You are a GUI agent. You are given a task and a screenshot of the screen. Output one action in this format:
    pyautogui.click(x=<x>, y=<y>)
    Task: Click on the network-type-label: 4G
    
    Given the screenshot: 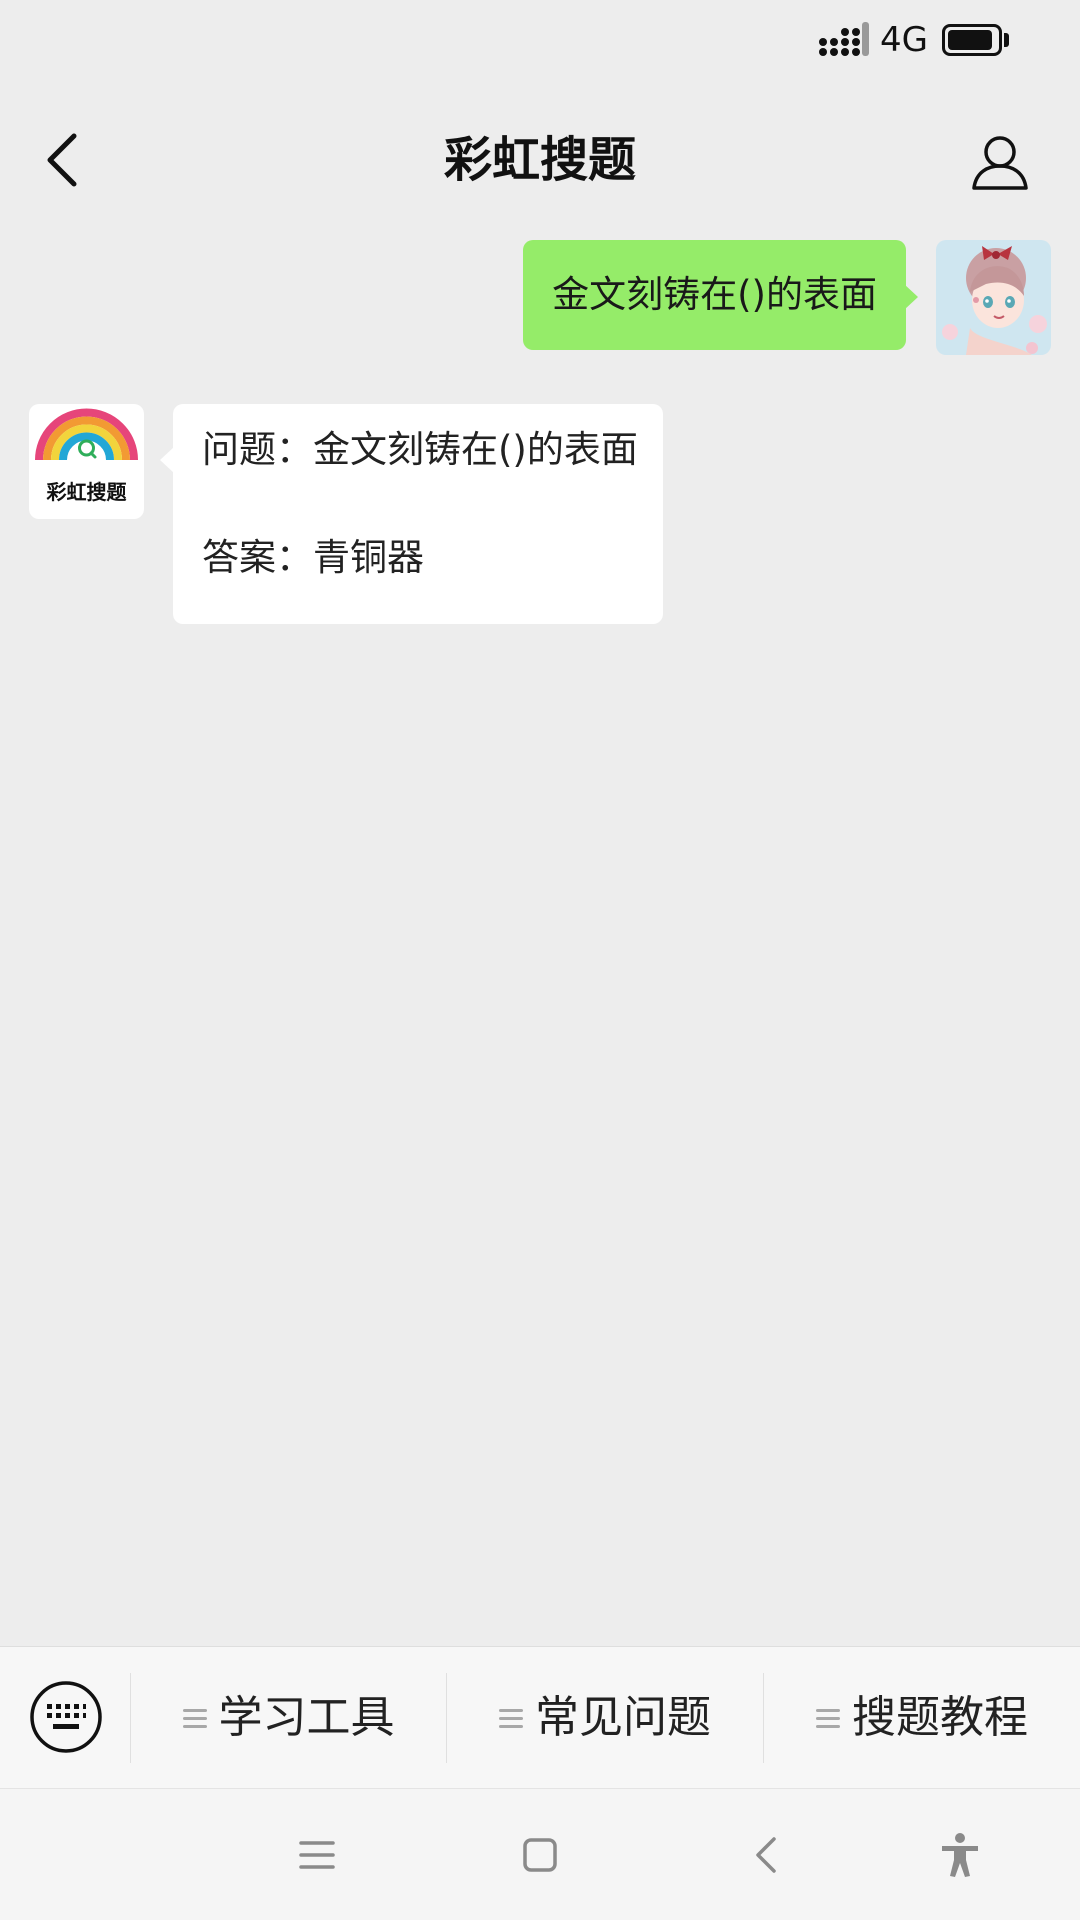 What is the action you would take?
    pyautogui.click(x=904, y=40)
    